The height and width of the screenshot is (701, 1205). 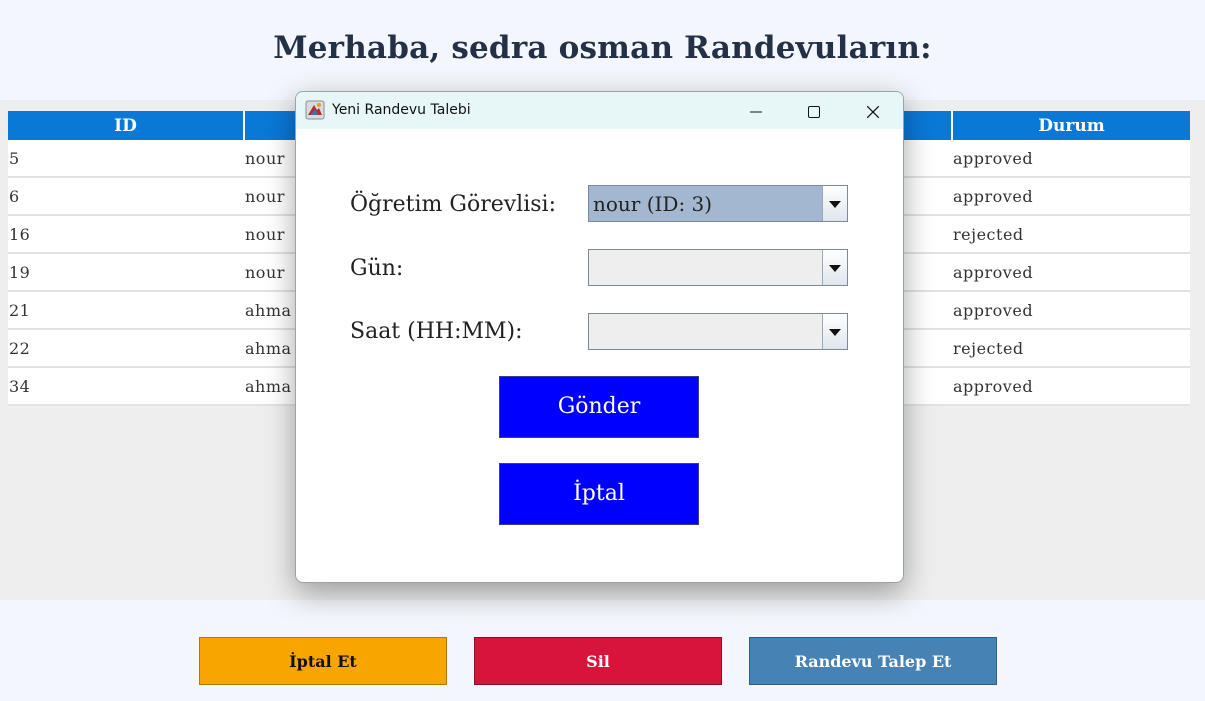 I want to click on page-title: Merhaba, sedra osman Randevuların:, so click(x=602, y=48).